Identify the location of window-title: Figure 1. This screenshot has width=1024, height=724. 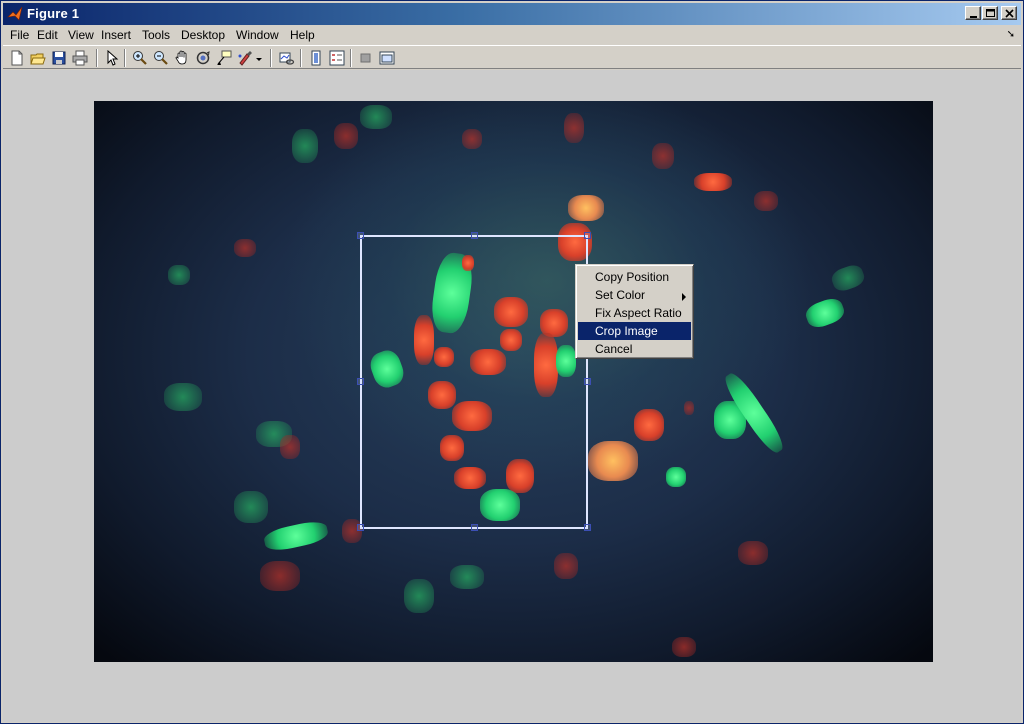
(53, 13).